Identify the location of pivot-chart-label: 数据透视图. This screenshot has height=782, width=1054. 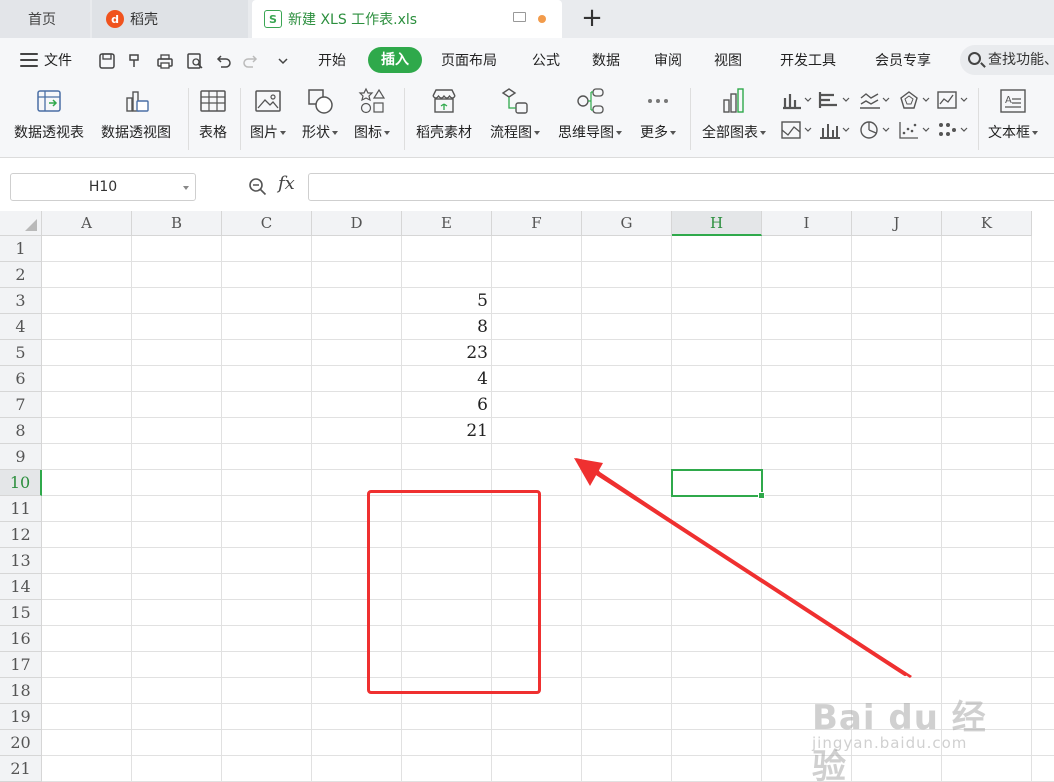
(136, 133).